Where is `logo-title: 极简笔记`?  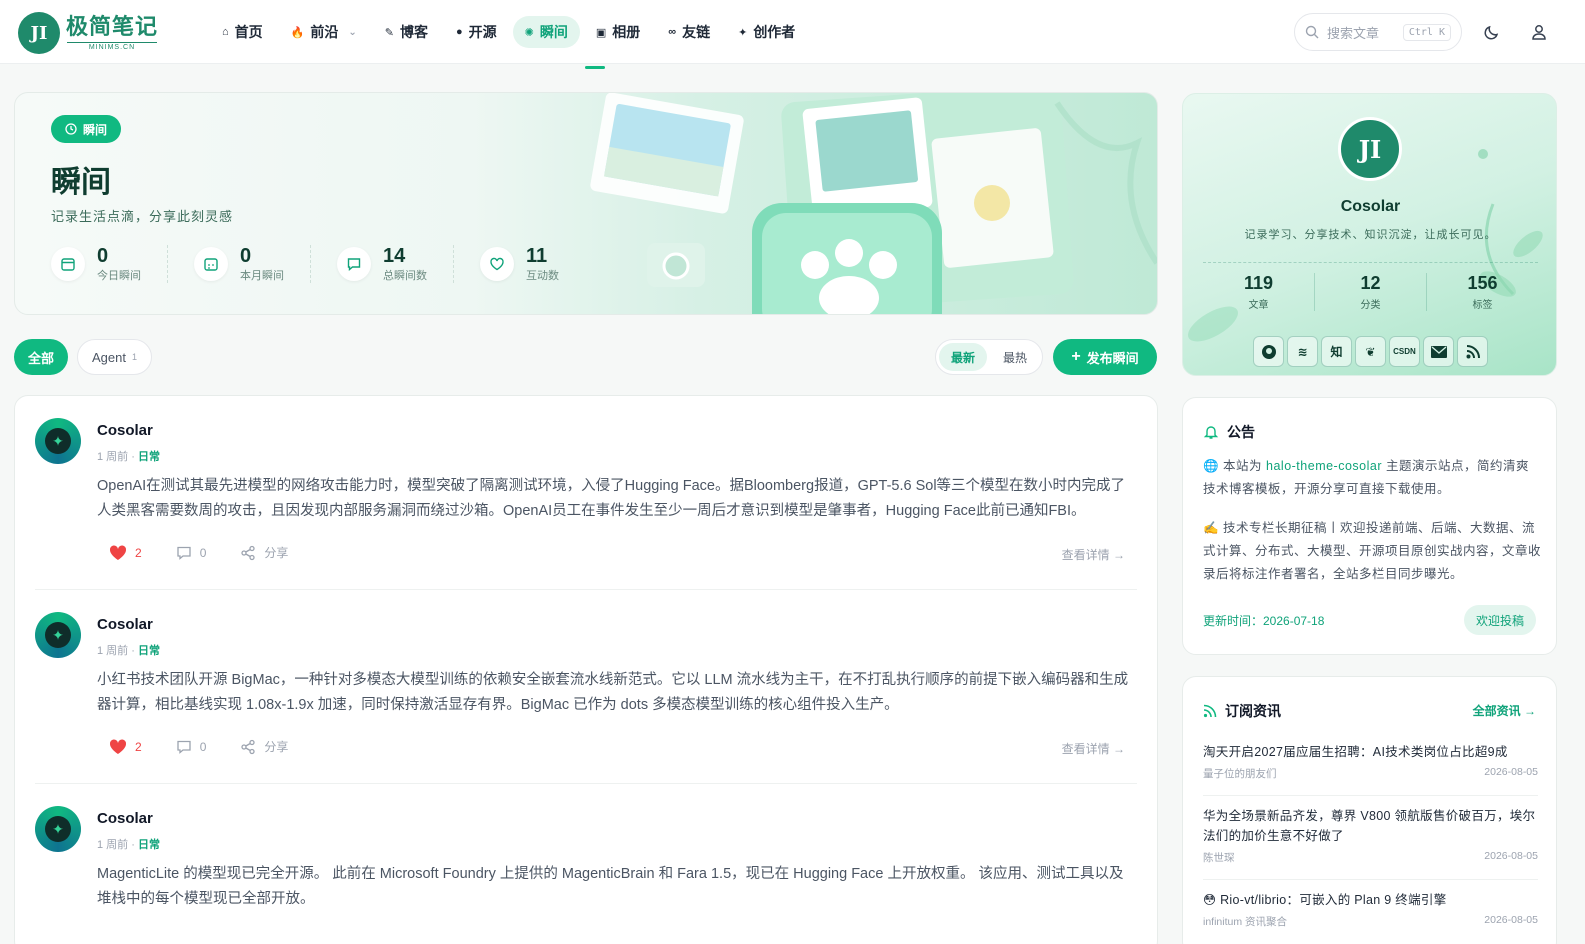
logo-title: 极简笔记 is located at coordinates (112, 27).